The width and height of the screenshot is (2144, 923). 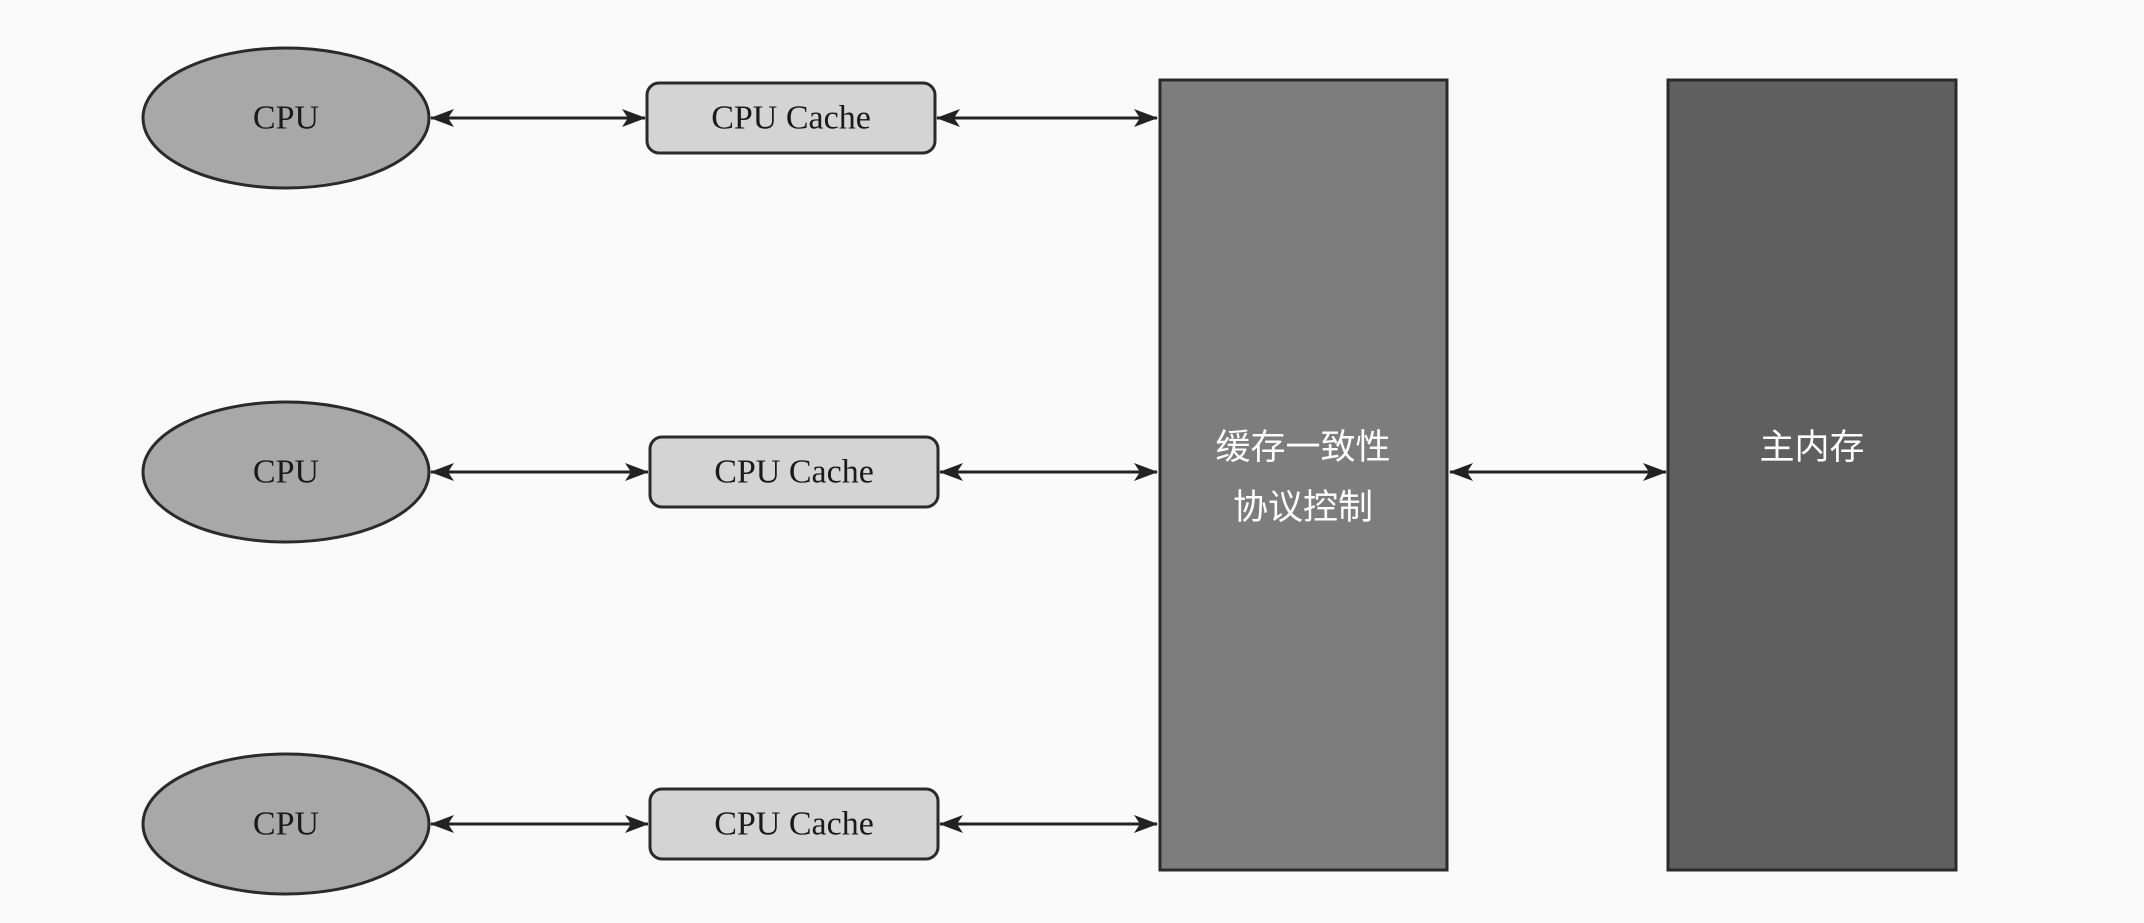 What do you see at coordinates (649, 472) in the screenshot?
I see `cpu-row-2: CPU CPU Cache` at bounding box center [649, 472].